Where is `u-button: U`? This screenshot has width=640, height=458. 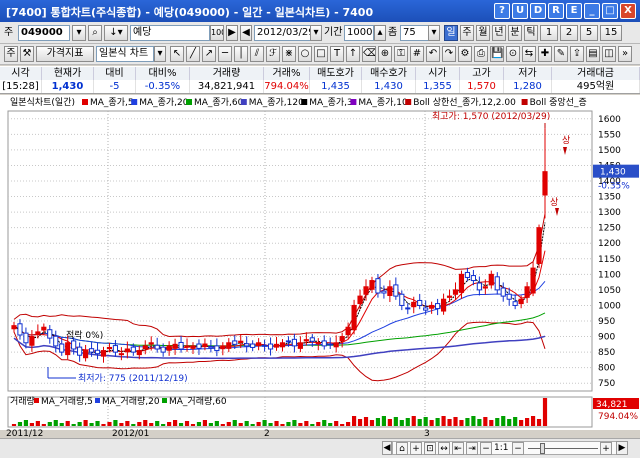 u-button: U is located at coordinates (520, 11).